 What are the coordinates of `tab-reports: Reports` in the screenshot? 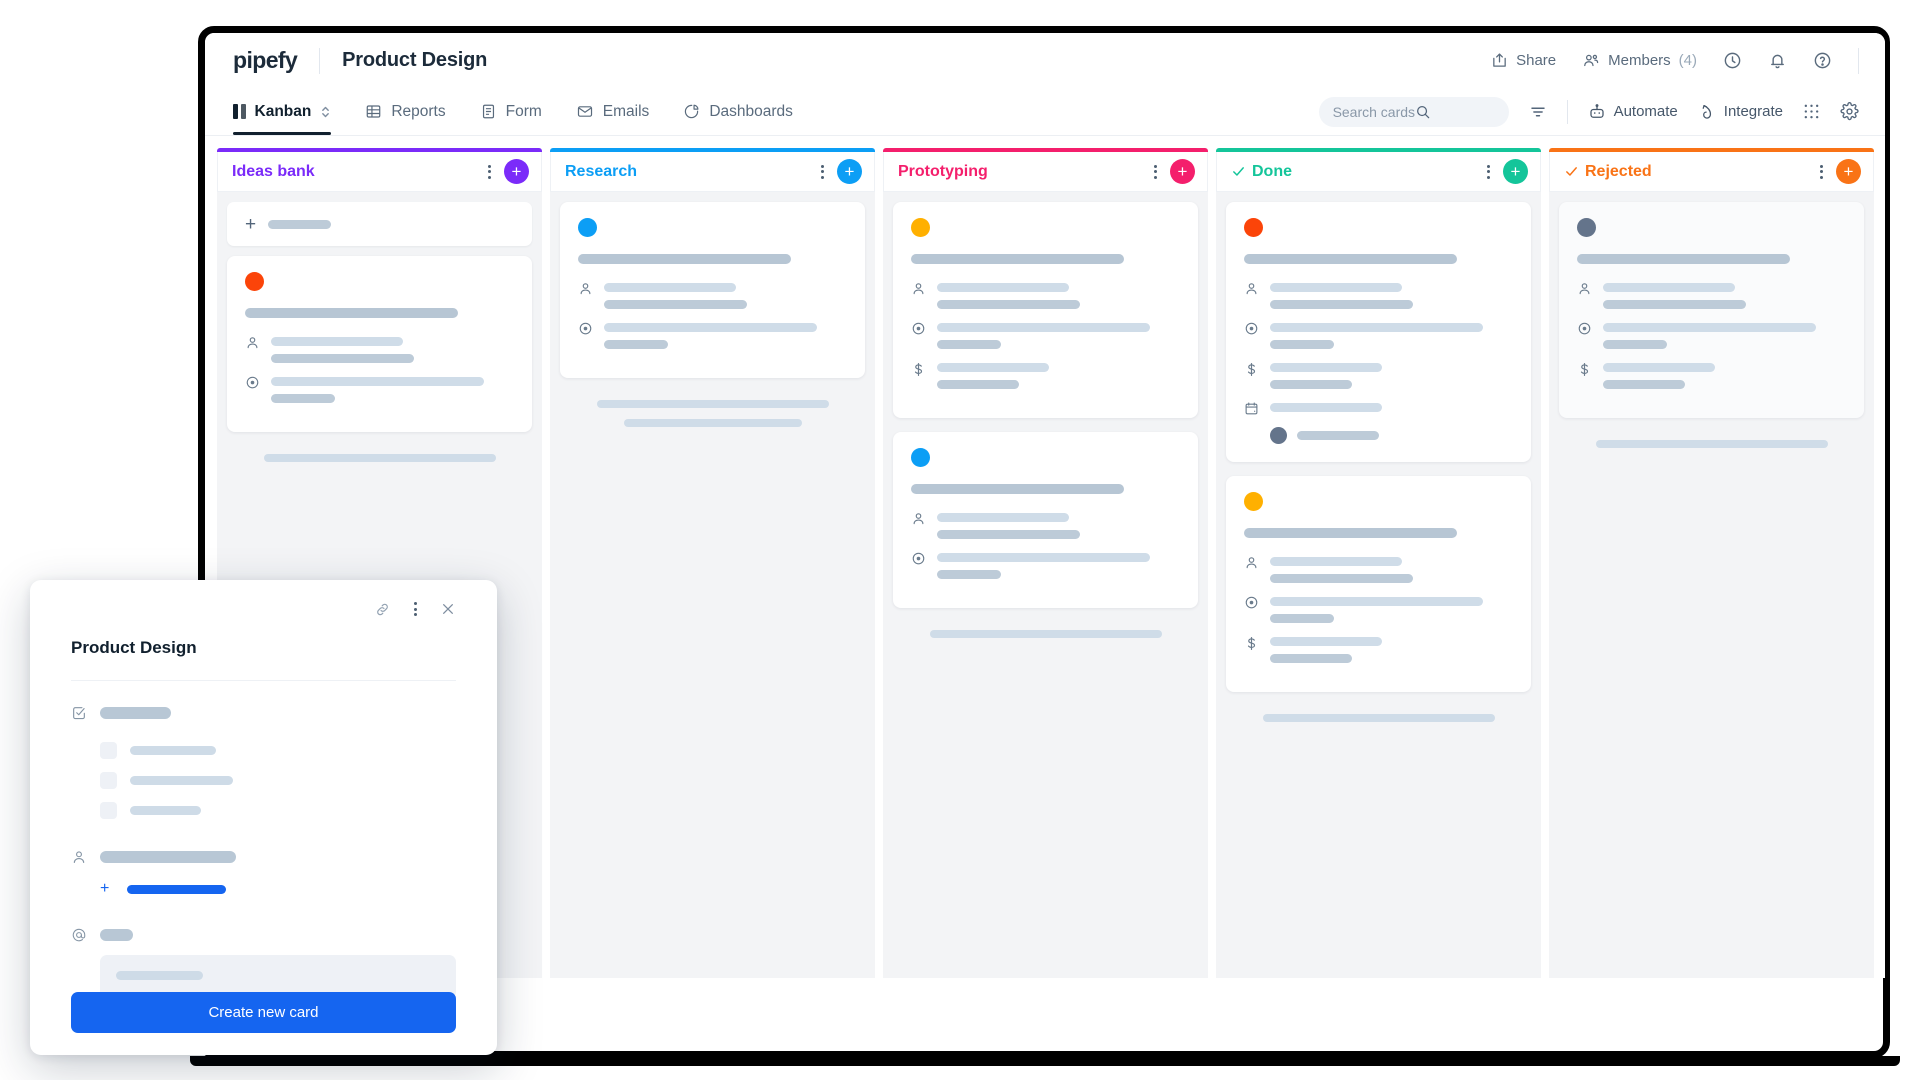 It's located at (405, 111).